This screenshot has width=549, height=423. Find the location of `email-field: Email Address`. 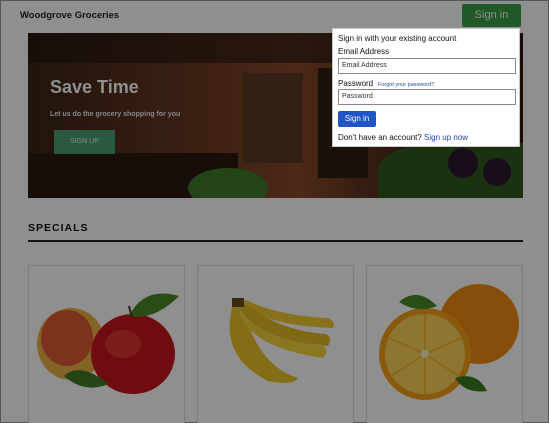

email-field: Email Address is located at coordinates (427, 66).